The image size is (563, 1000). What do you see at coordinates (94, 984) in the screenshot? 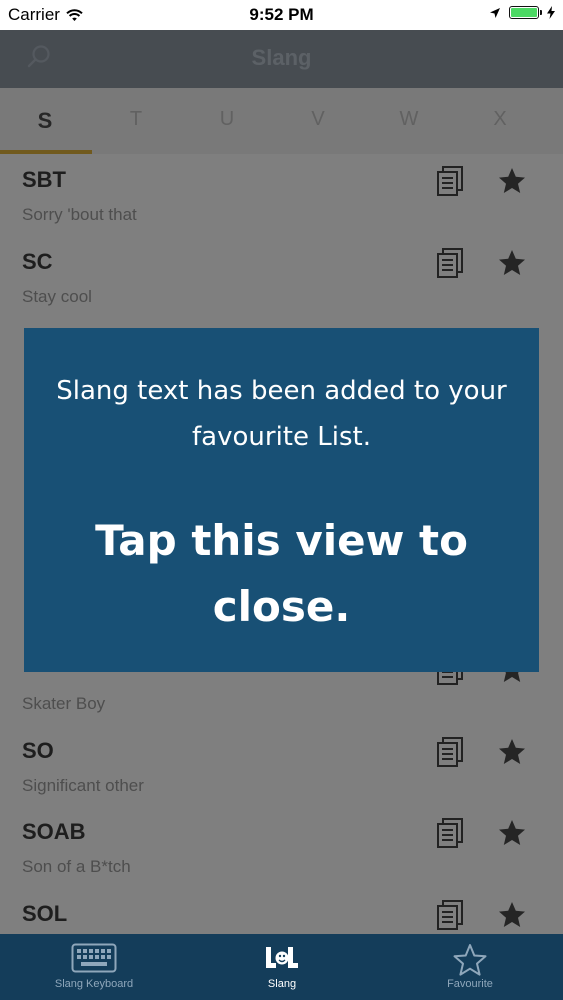
I see `tab-label: Slang Keyboard` at bounding box center [94, 984].